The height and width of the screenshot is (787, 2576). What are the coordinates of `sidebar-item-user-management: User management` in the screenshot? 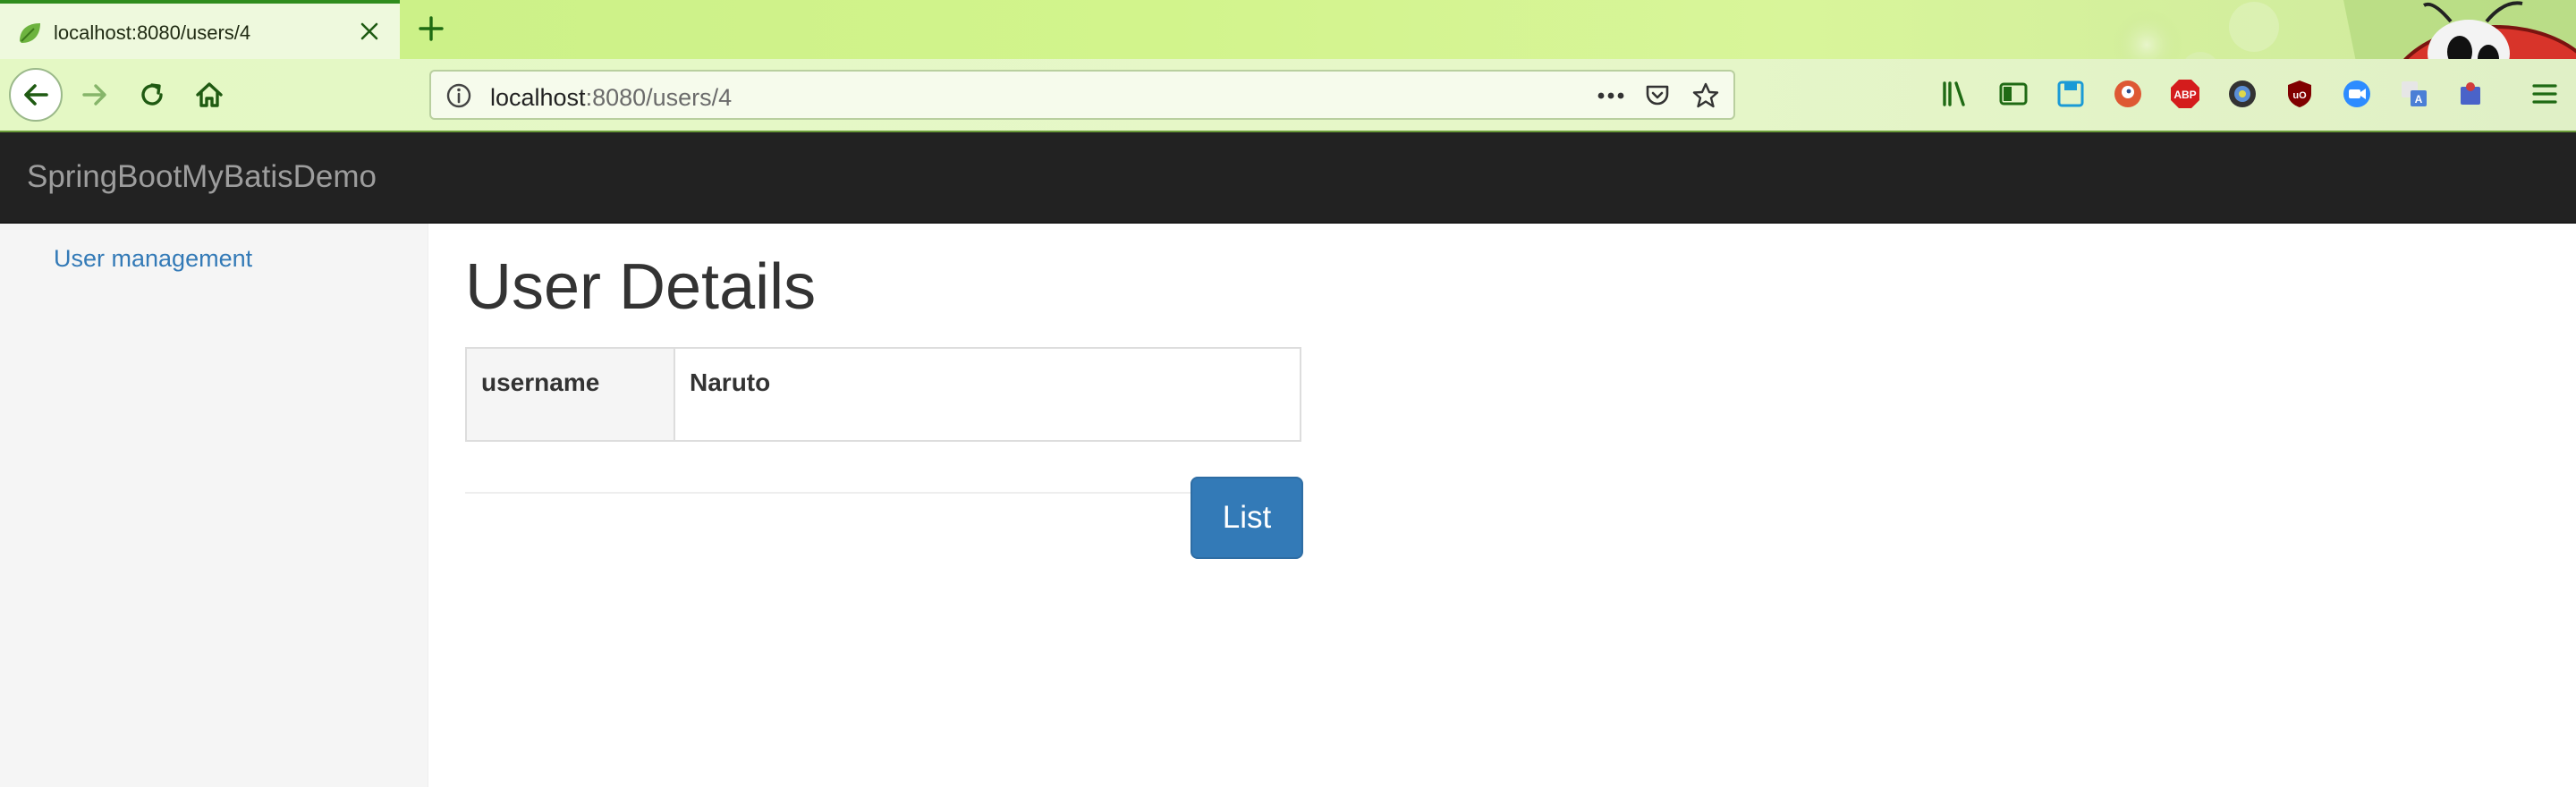 It's located at (153, 259).